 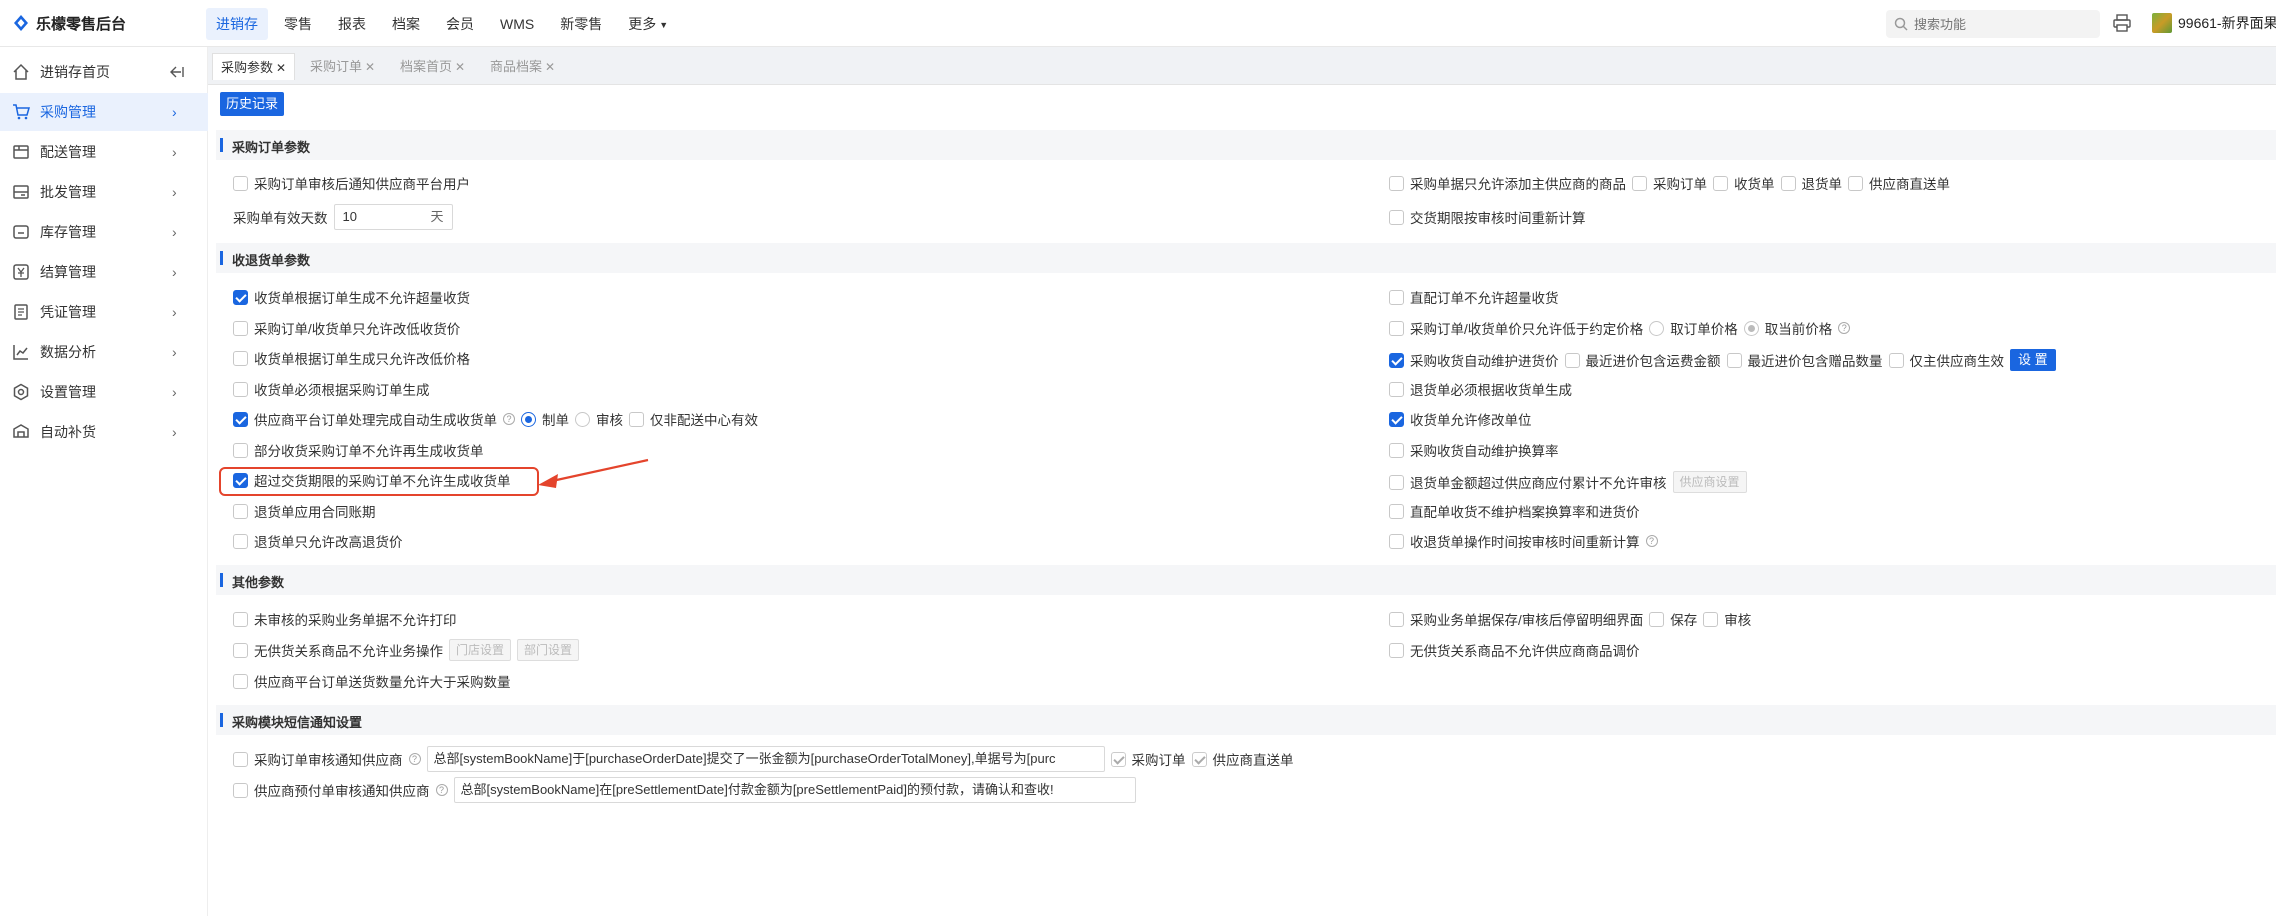 I want to click on sidebar-item-auto-replenish: 自动补货 ›, so click(x=104, y=432).